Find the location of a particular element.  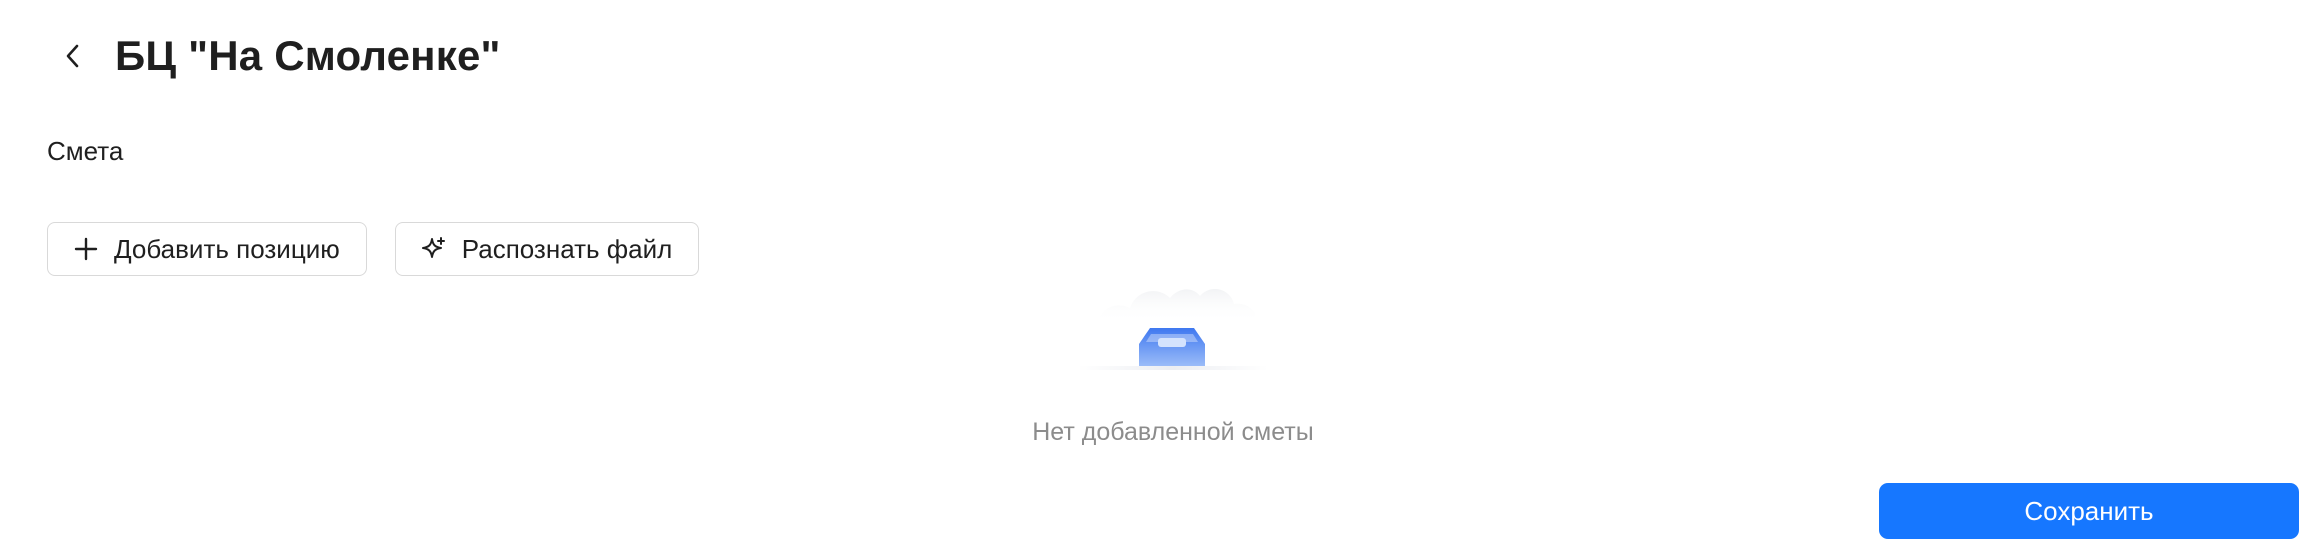

back-button is located at coordinates (73, 56).